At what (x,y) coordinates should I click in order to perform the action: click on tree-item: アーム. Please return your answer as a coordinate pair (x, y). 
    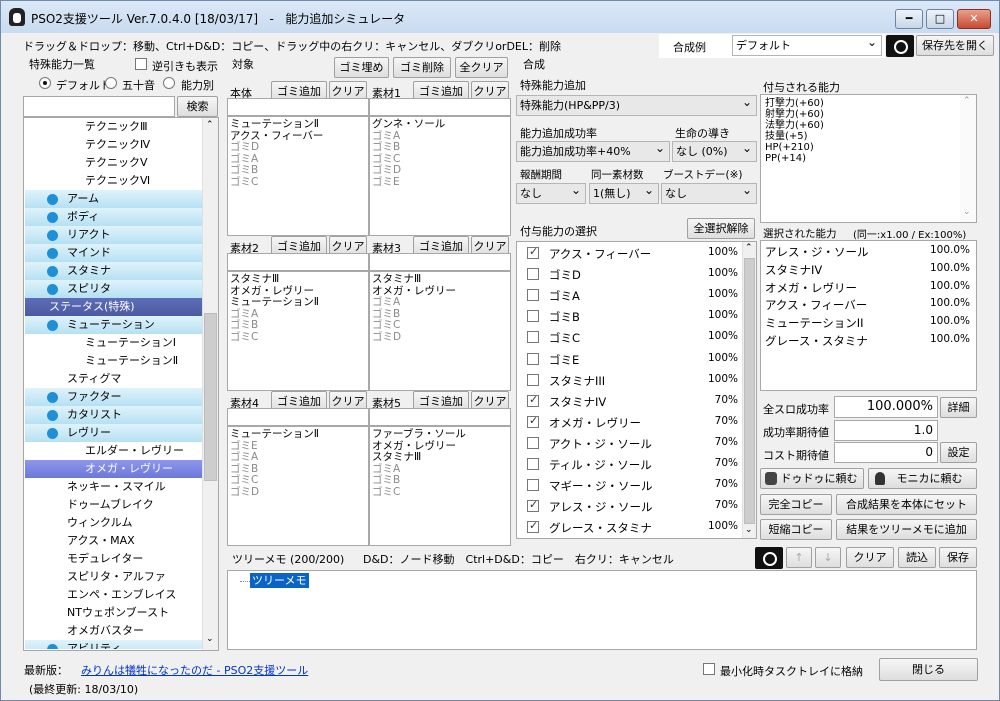
    Looking at the image, I should click on (113, 199).